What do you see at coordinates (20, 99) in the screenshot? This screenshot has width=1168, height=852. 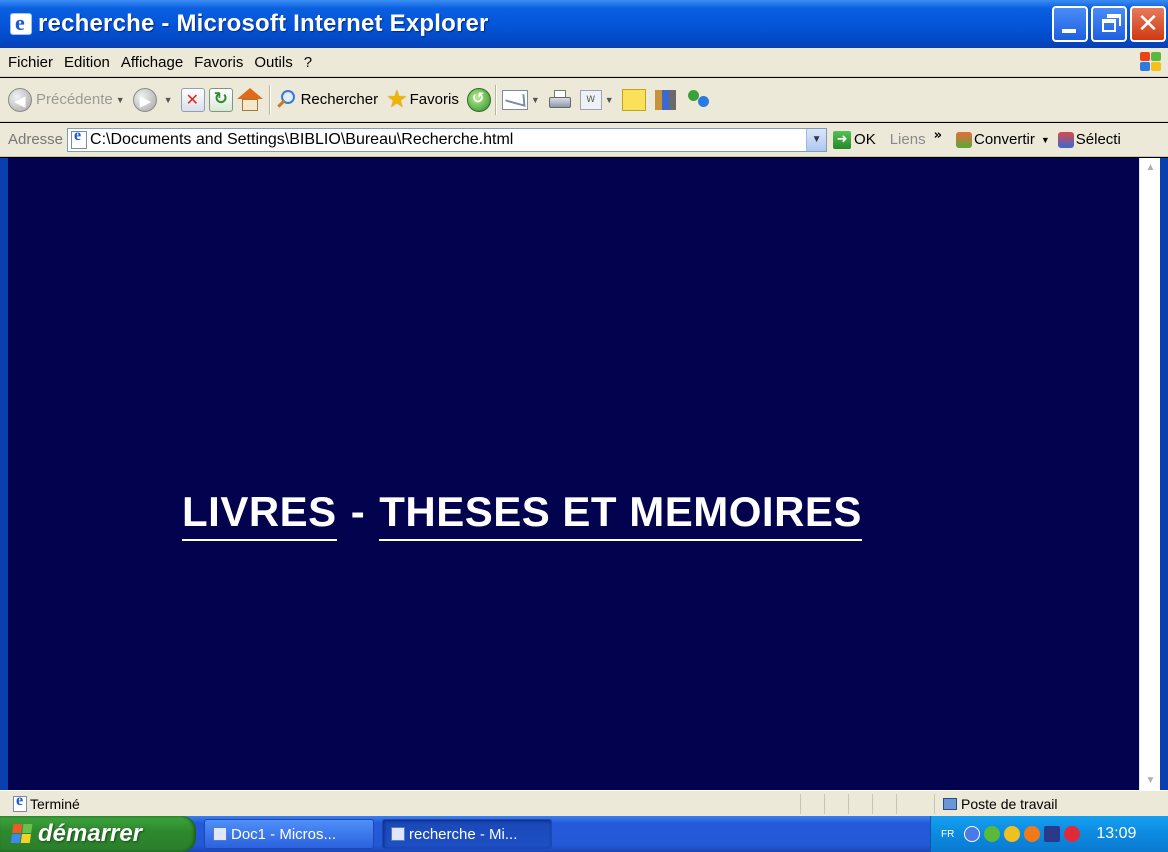 I see `back-arrow-icon: ◀` at bounding box center [20, 99].